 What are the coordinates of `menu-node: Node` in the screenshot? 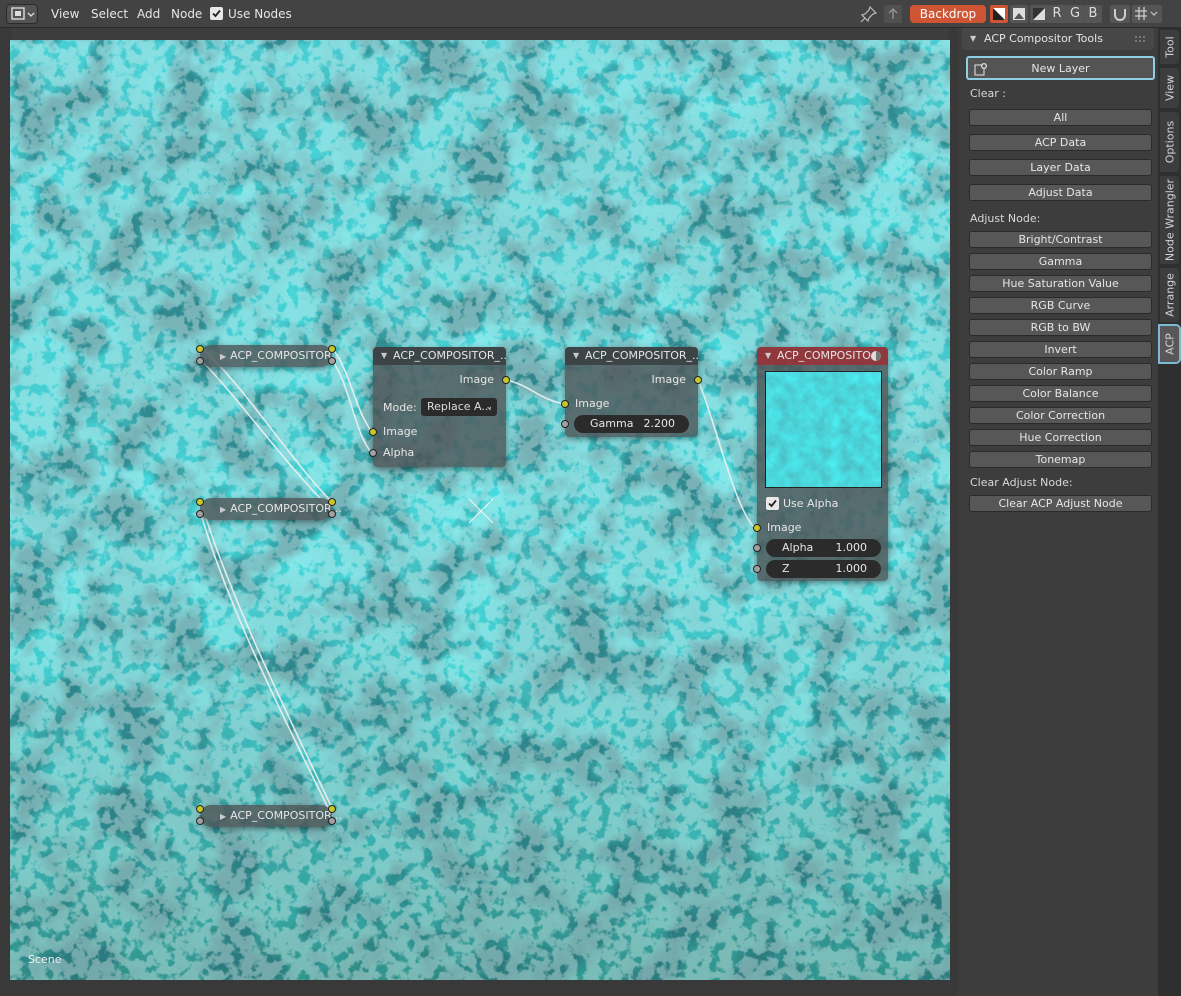 It's located at (186, 14).